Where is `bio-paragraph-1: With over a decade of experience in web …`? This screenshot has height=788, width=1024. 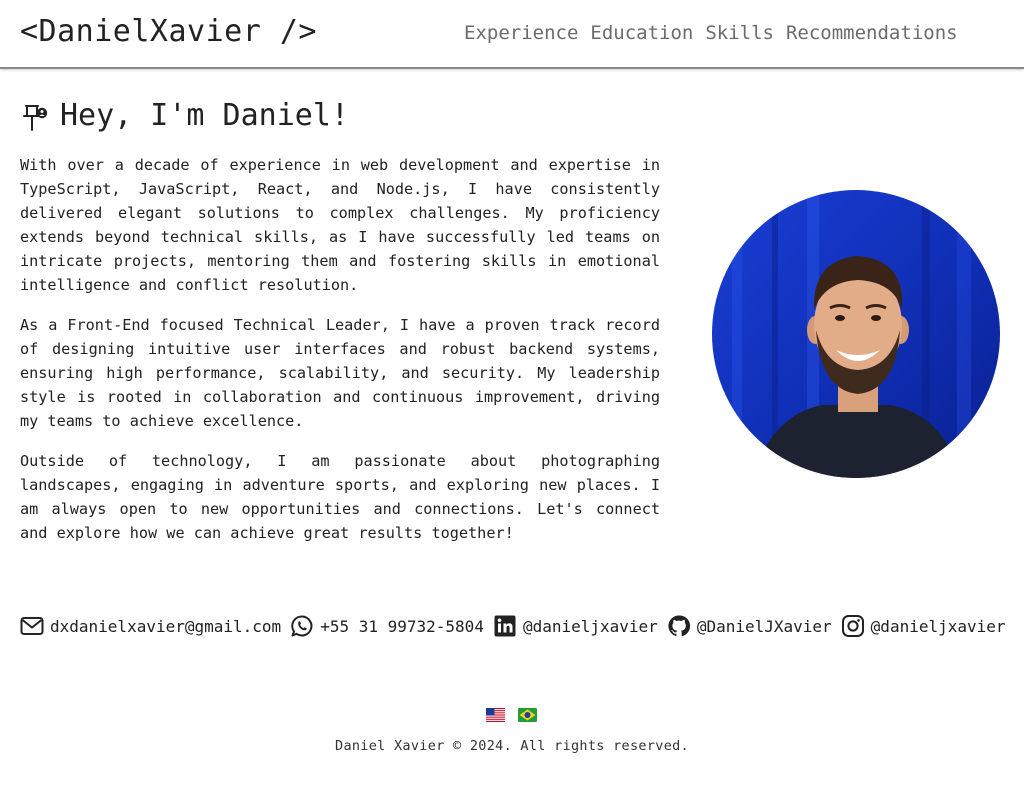
bio-paragraph-1: With over a decade of experience in web … is located at coordinates (340, 225).